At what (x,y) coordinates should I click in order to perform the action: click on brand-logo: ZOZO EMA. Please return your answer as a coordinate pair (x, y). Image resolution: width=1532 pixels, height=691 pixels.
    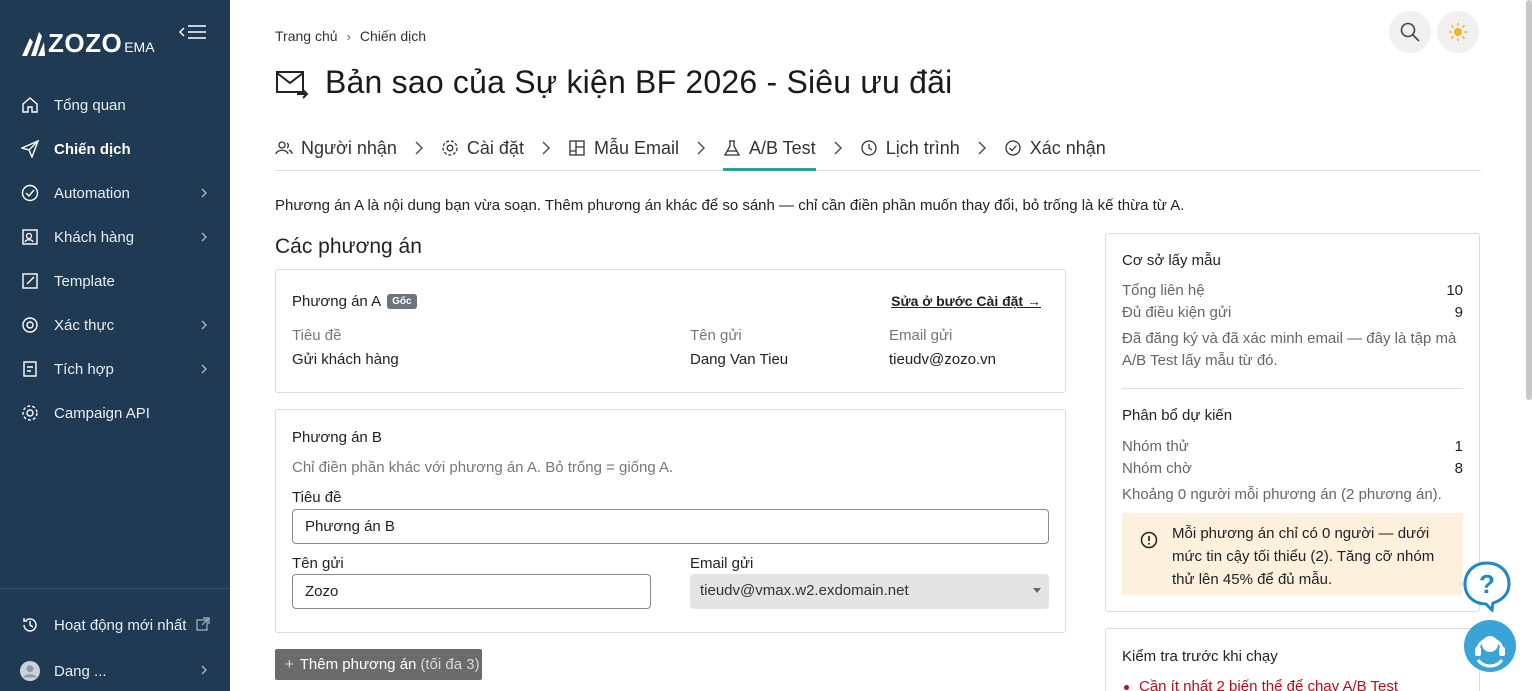
    Looking at the image, I should click on (87, 43).